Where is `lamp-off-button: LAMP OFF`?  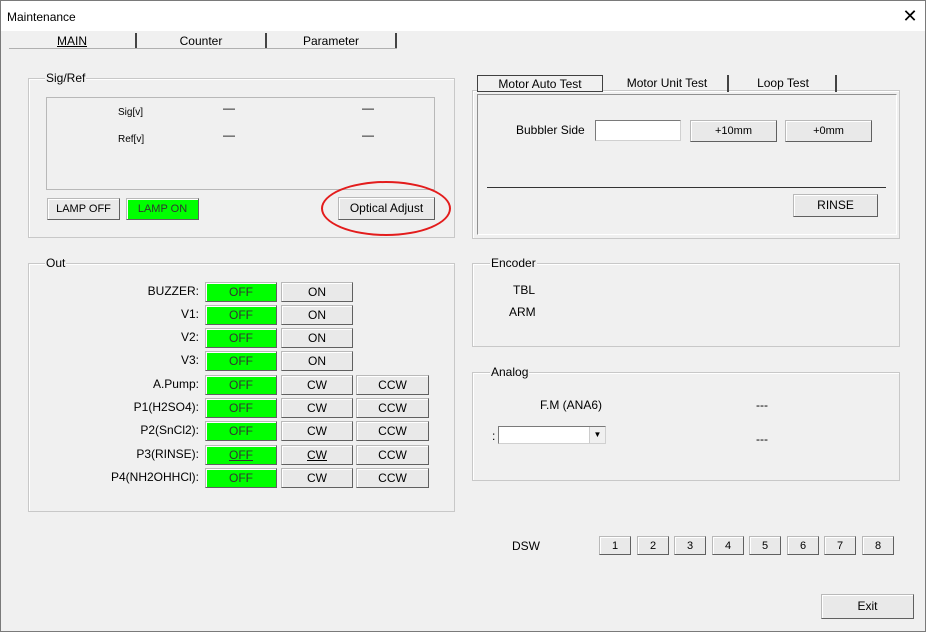
lamp-off-button: LAMP OFF is located at coordinates (83, 209).